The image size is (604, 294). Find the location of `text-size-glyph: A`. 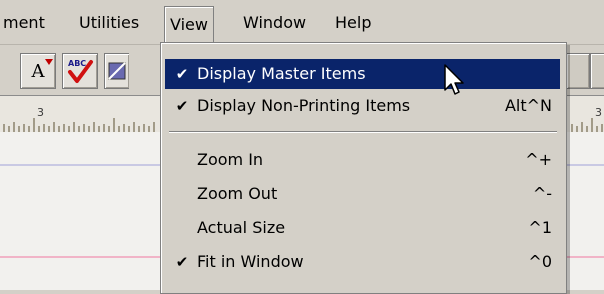

text-size-glyph: A is located at coordinates (38, 71).